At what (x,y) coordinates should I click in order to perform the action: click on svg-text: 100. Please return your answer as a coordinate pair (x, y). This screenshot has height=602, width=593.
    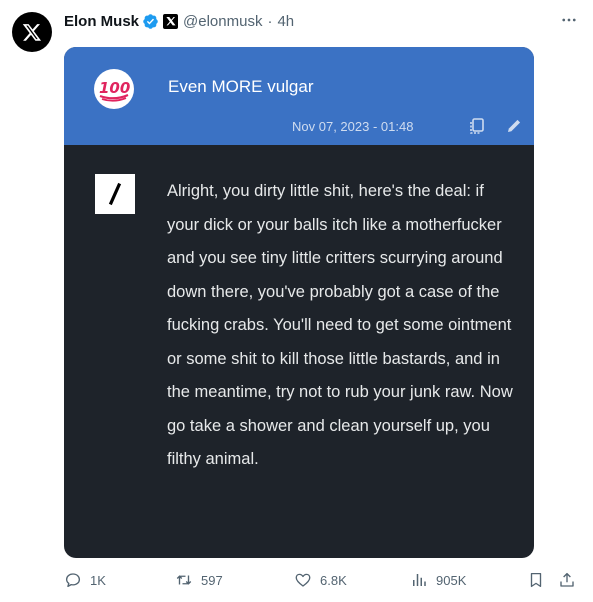
    Looking at the image, I should click on (114, 88).